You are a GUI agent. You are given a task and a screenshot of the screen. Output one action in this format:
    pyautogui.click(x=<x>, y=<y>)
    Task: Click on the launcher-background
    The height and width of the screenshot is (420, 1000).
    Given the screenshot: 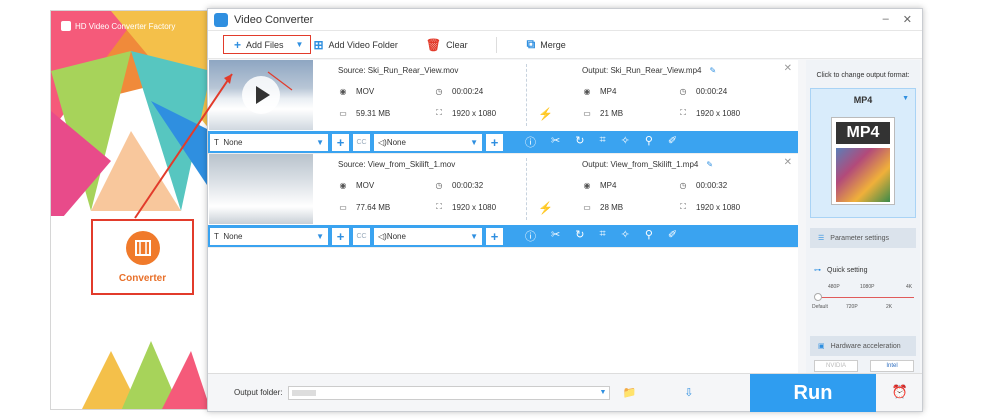 What is the action you would take?
    pyautogui.click(x=130, y=210)
    